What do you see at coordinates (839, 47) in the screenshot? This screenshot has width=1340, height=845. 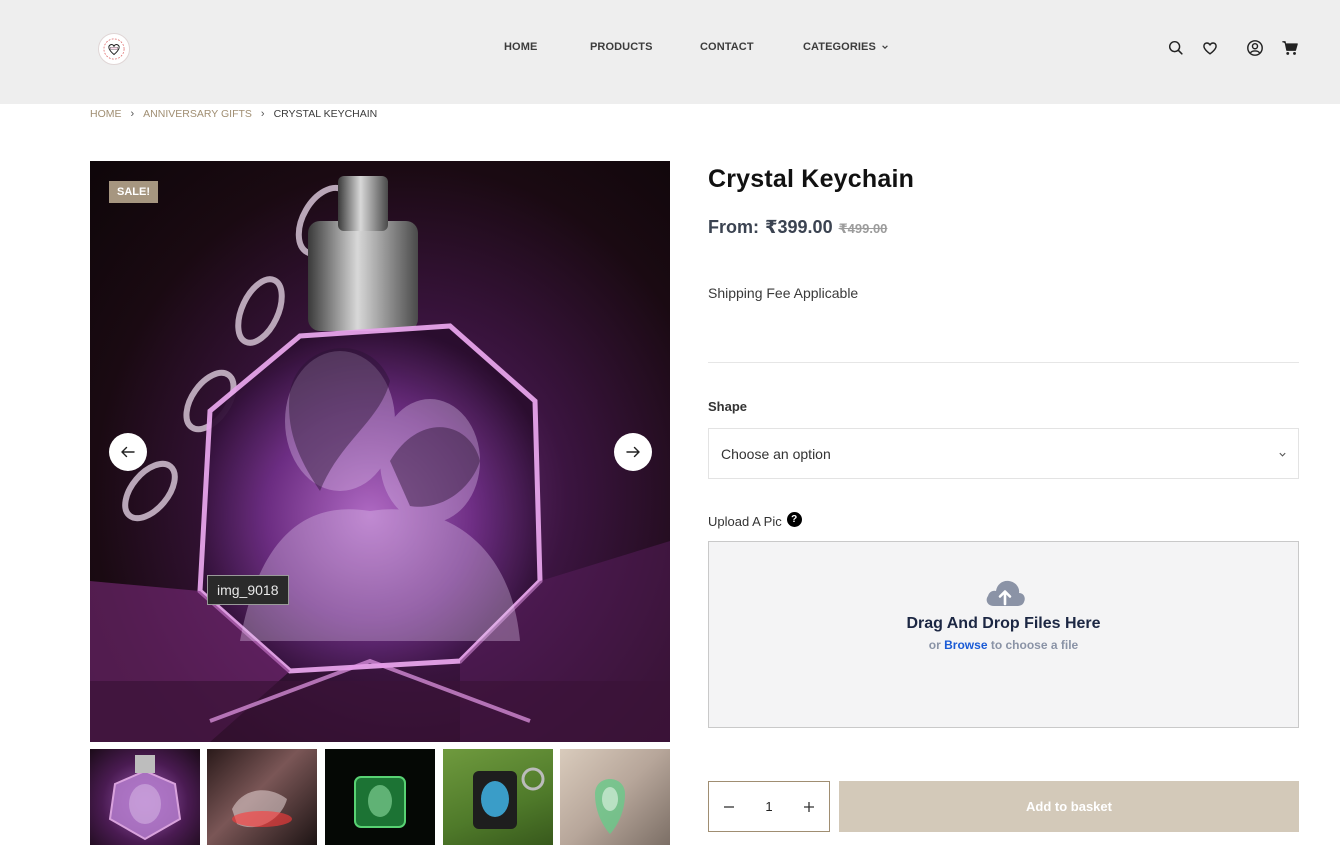 I see `nav-categories-label: CATEGORIES` at bounding box center [839, 47].